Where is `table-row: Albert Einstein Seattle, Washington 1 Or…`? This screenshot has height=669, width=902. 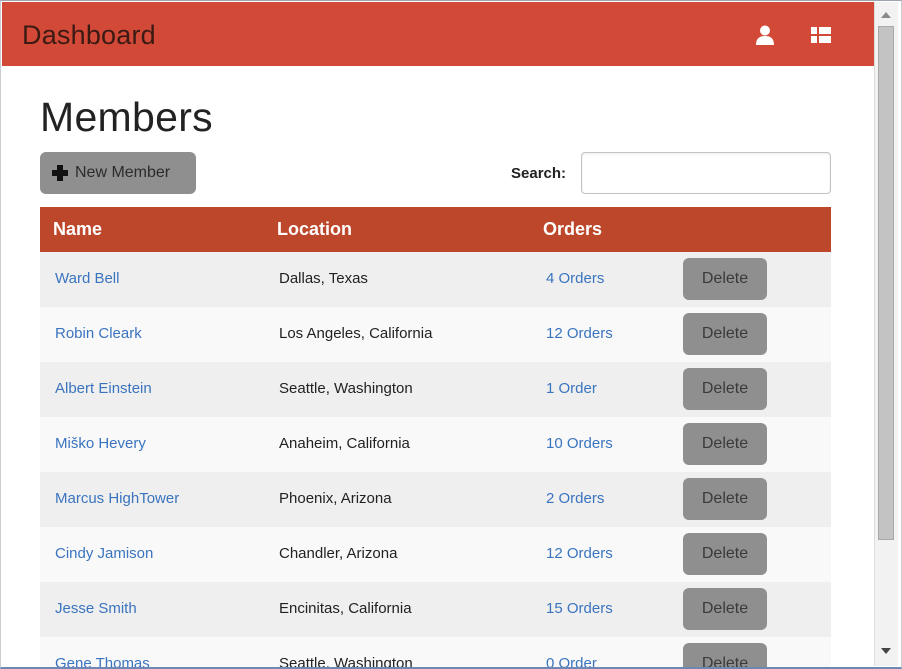 table-row: Albert Einstein Seattle, Washington 1 Or… is located at coordinates (435, 389).